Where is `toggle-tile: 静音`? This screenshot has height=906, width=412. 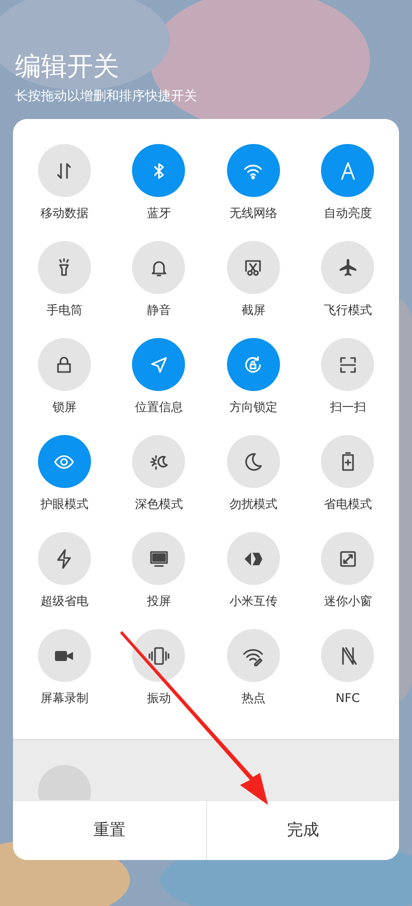 toggle-tile: 静音 is located at coordinates (159, 279).